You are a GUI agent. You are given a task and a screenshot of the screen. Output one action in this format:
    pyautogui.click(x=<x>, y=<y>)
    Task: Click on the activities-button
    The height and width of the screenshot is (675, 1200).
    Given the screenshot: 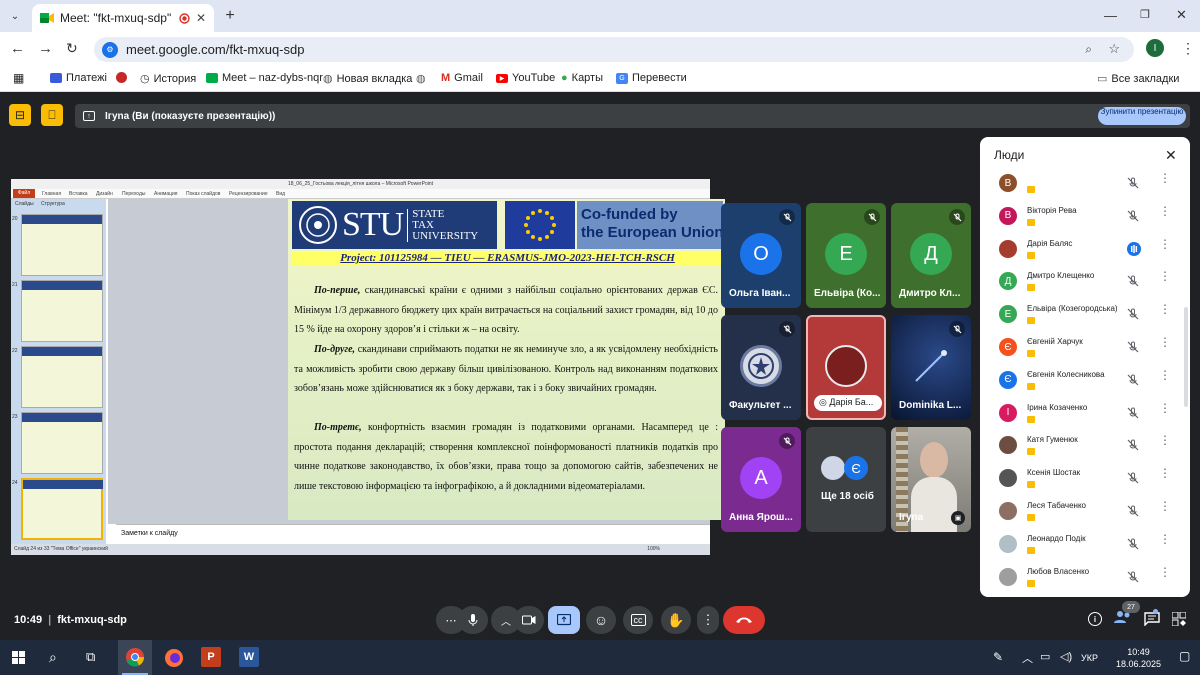 What is the action you would take?
    pyautogui.click(x=1179, y=621)
    